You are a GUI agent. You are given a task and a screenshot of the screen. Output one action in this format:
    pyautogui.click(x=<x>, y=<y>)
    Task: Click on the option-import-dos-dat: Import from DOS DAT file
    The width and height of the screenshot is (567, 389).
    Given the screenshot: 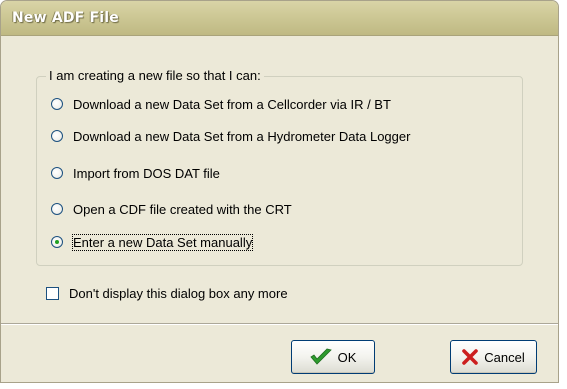 What is the action you would take?
    pyautogui.click(x=135, y=173)
    